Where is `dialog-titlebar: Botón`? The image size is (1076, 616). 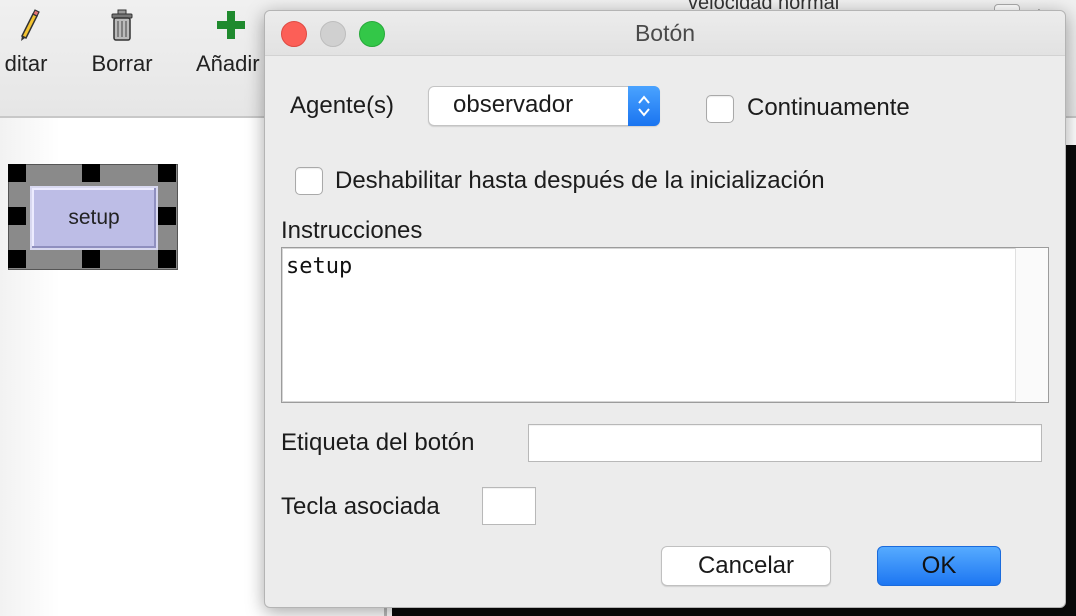 dialog-titlebar: Botón is located at coordinates (665, 33).